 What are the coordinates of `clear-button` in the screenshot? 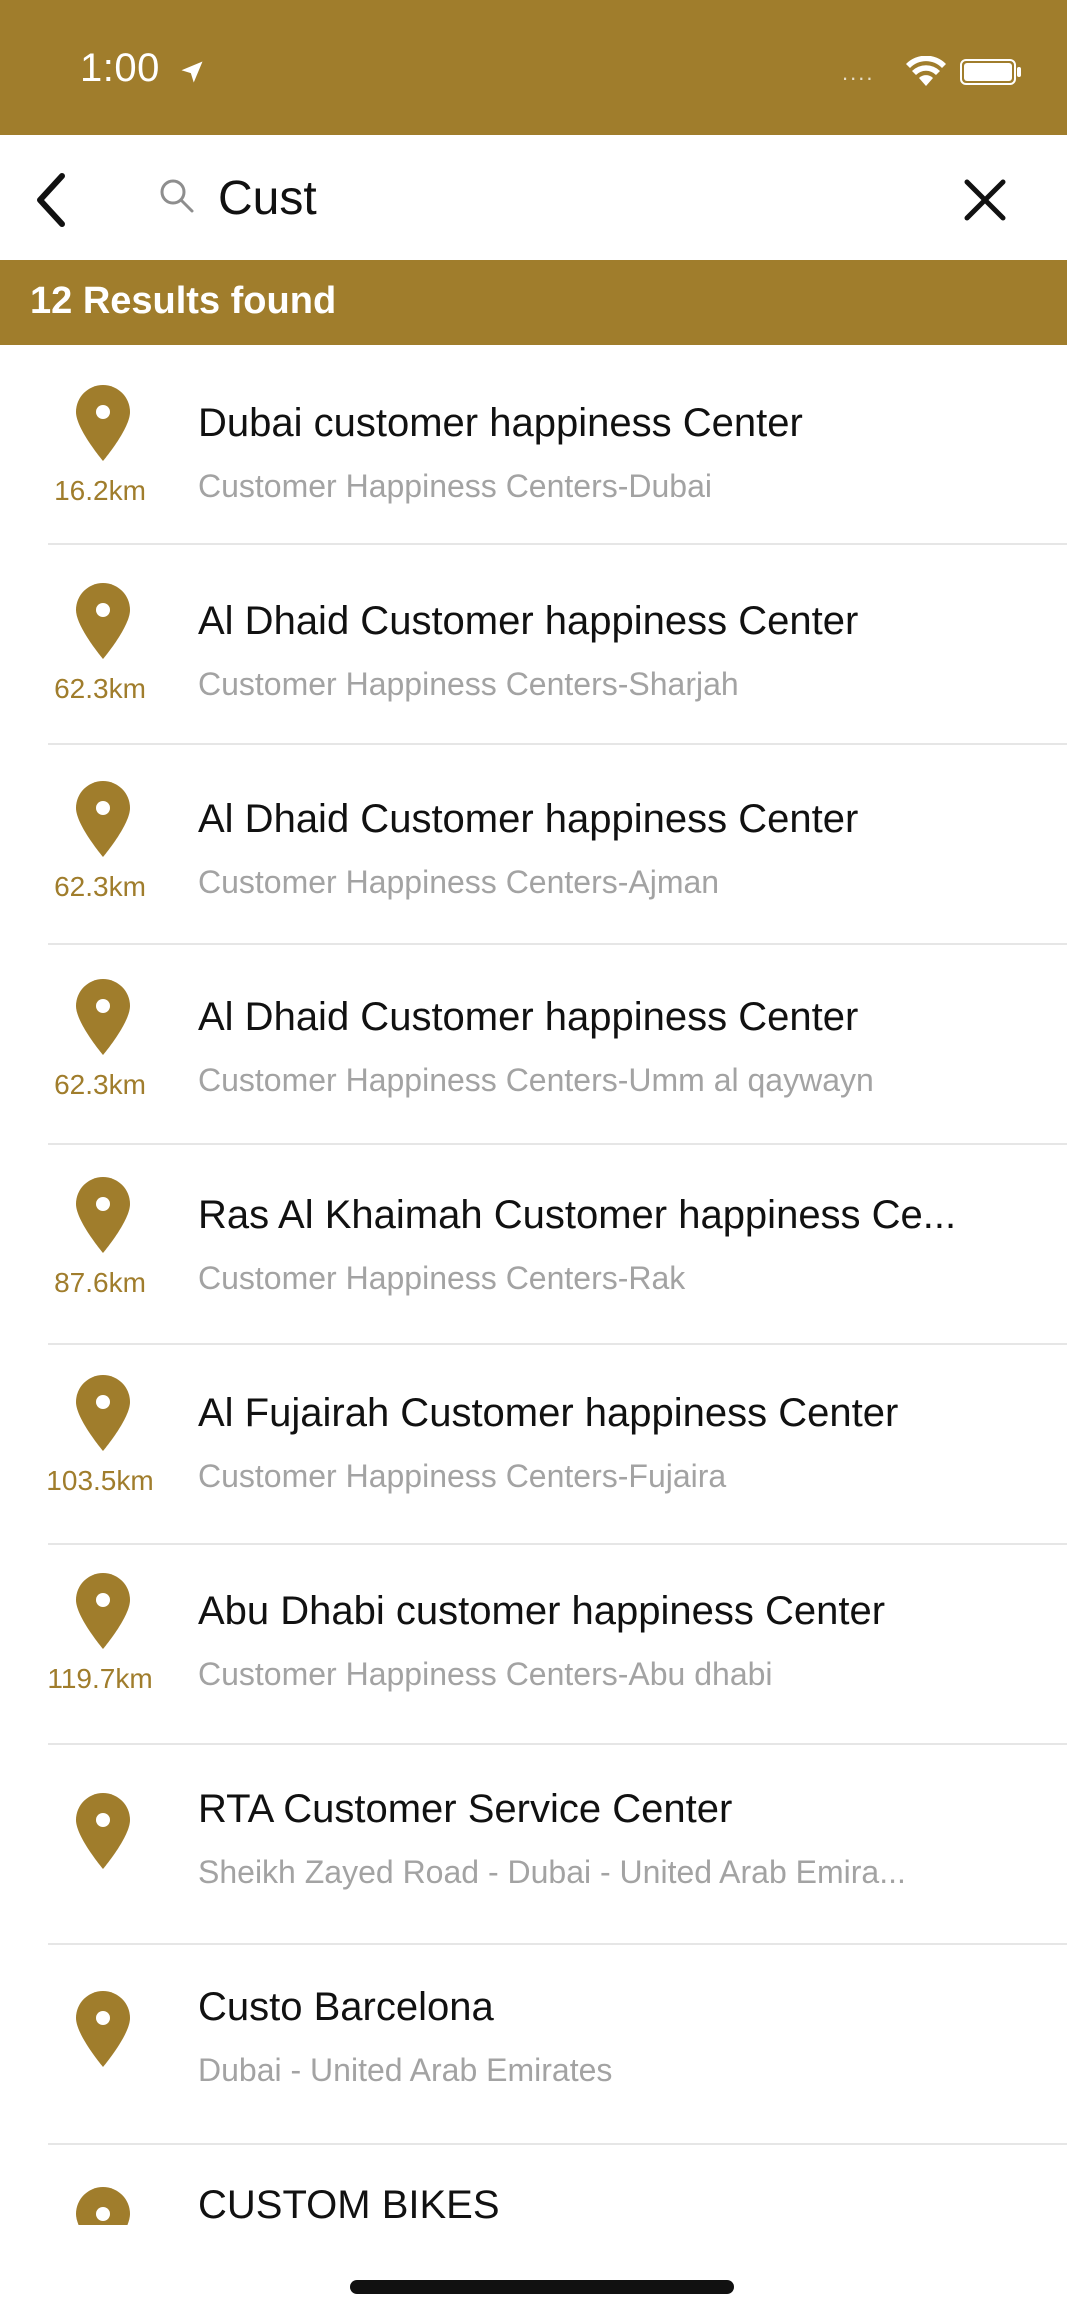 It's located at (985, 200).